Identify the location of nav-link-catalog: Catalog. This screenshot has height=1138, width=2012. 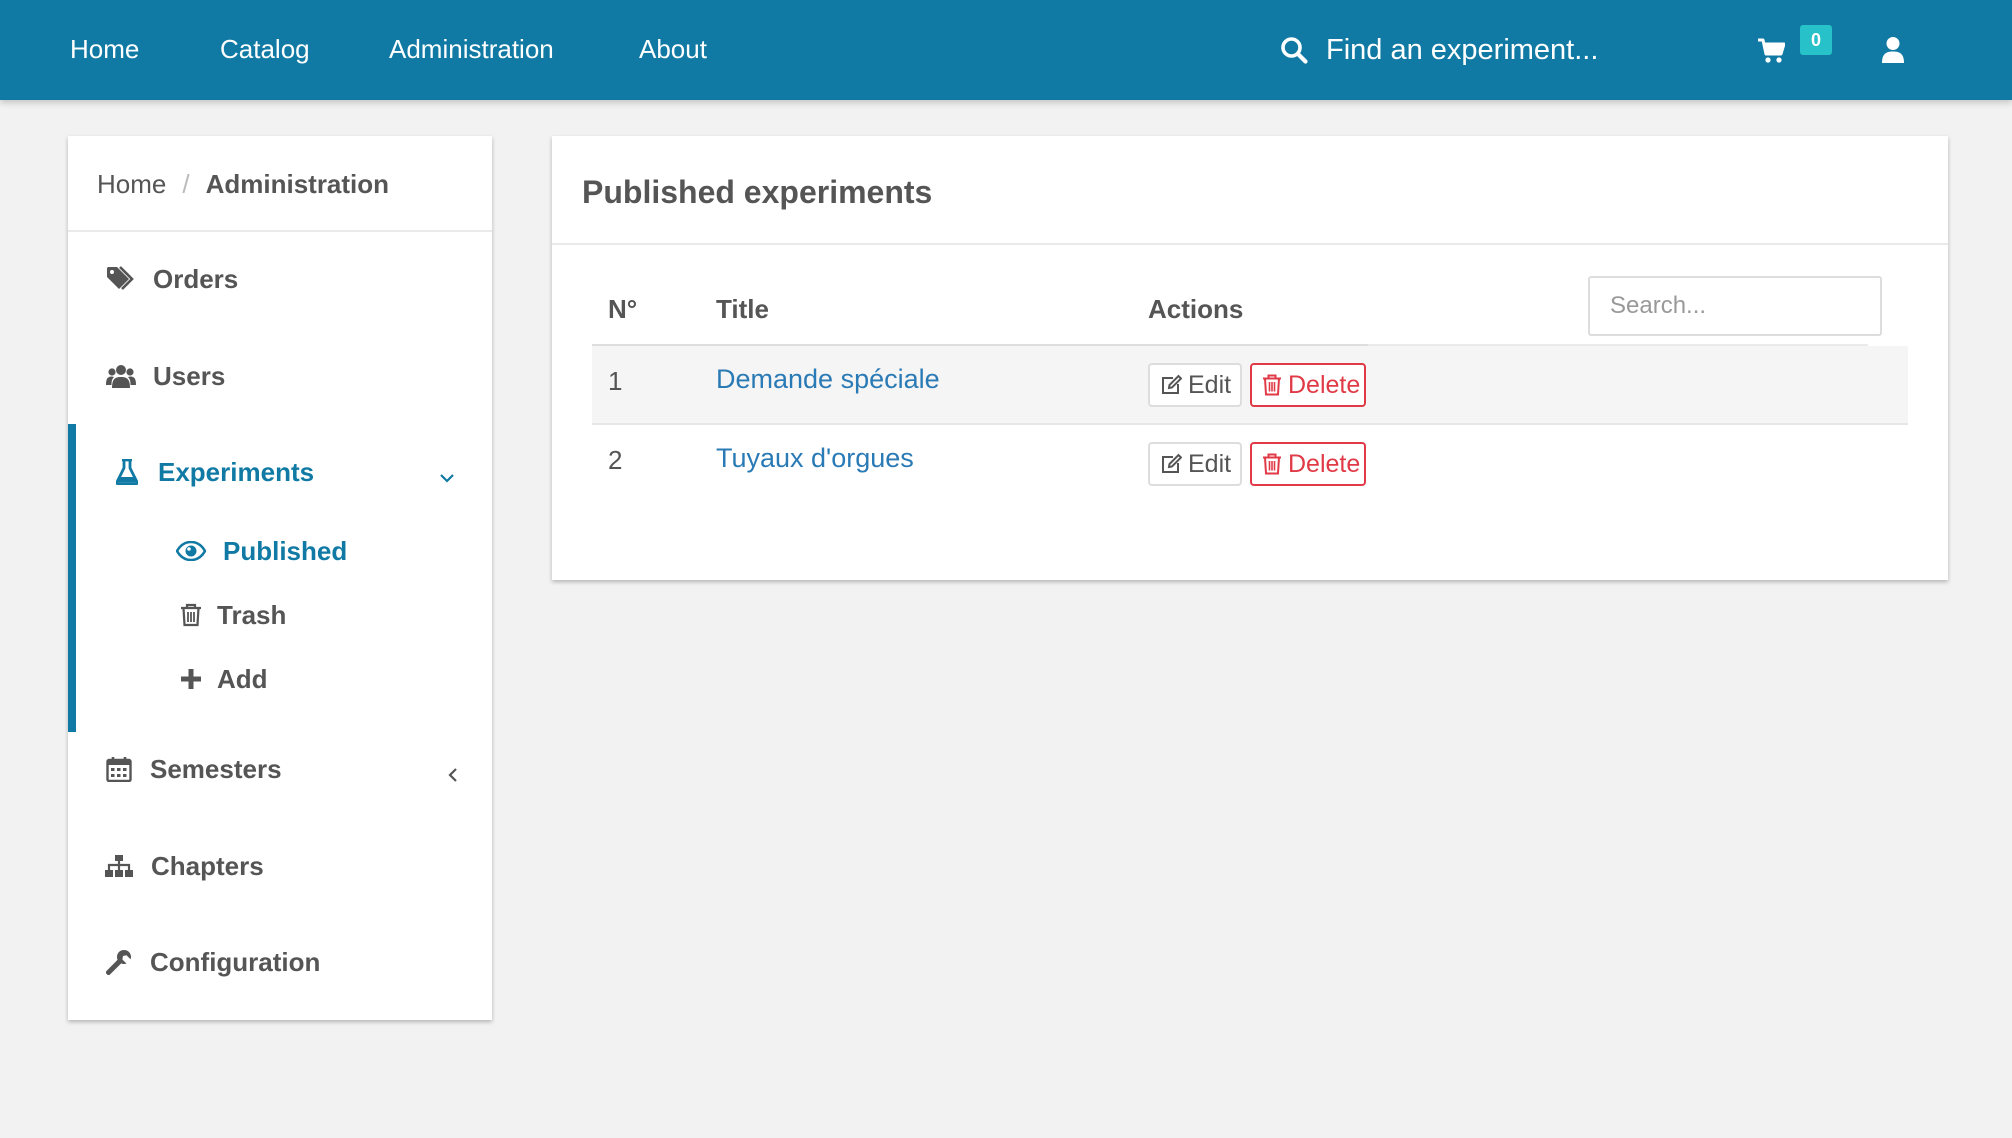
(265, 50).